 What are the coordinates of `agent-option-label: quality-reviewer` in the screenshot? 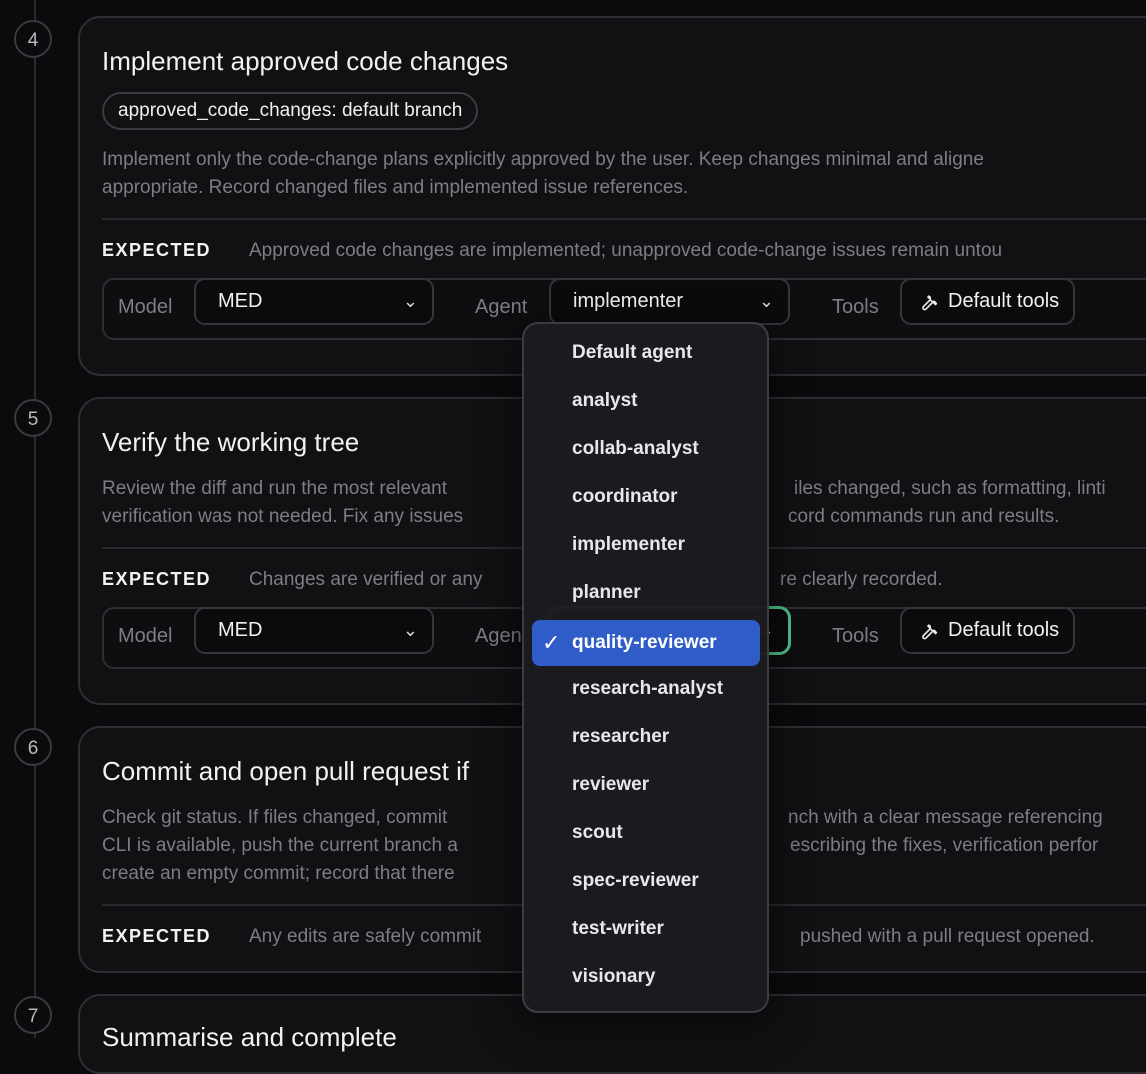 It's located at (644, 642).